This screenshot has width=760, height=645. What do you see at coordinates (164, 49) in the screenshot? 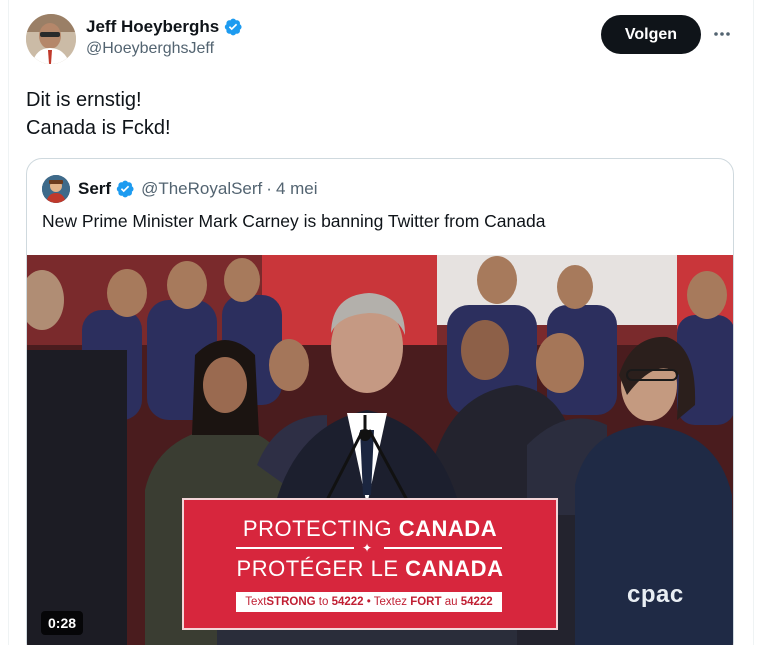
I see `author-handle: @HoeyberghsJeff` at bounding box center [164, 49].